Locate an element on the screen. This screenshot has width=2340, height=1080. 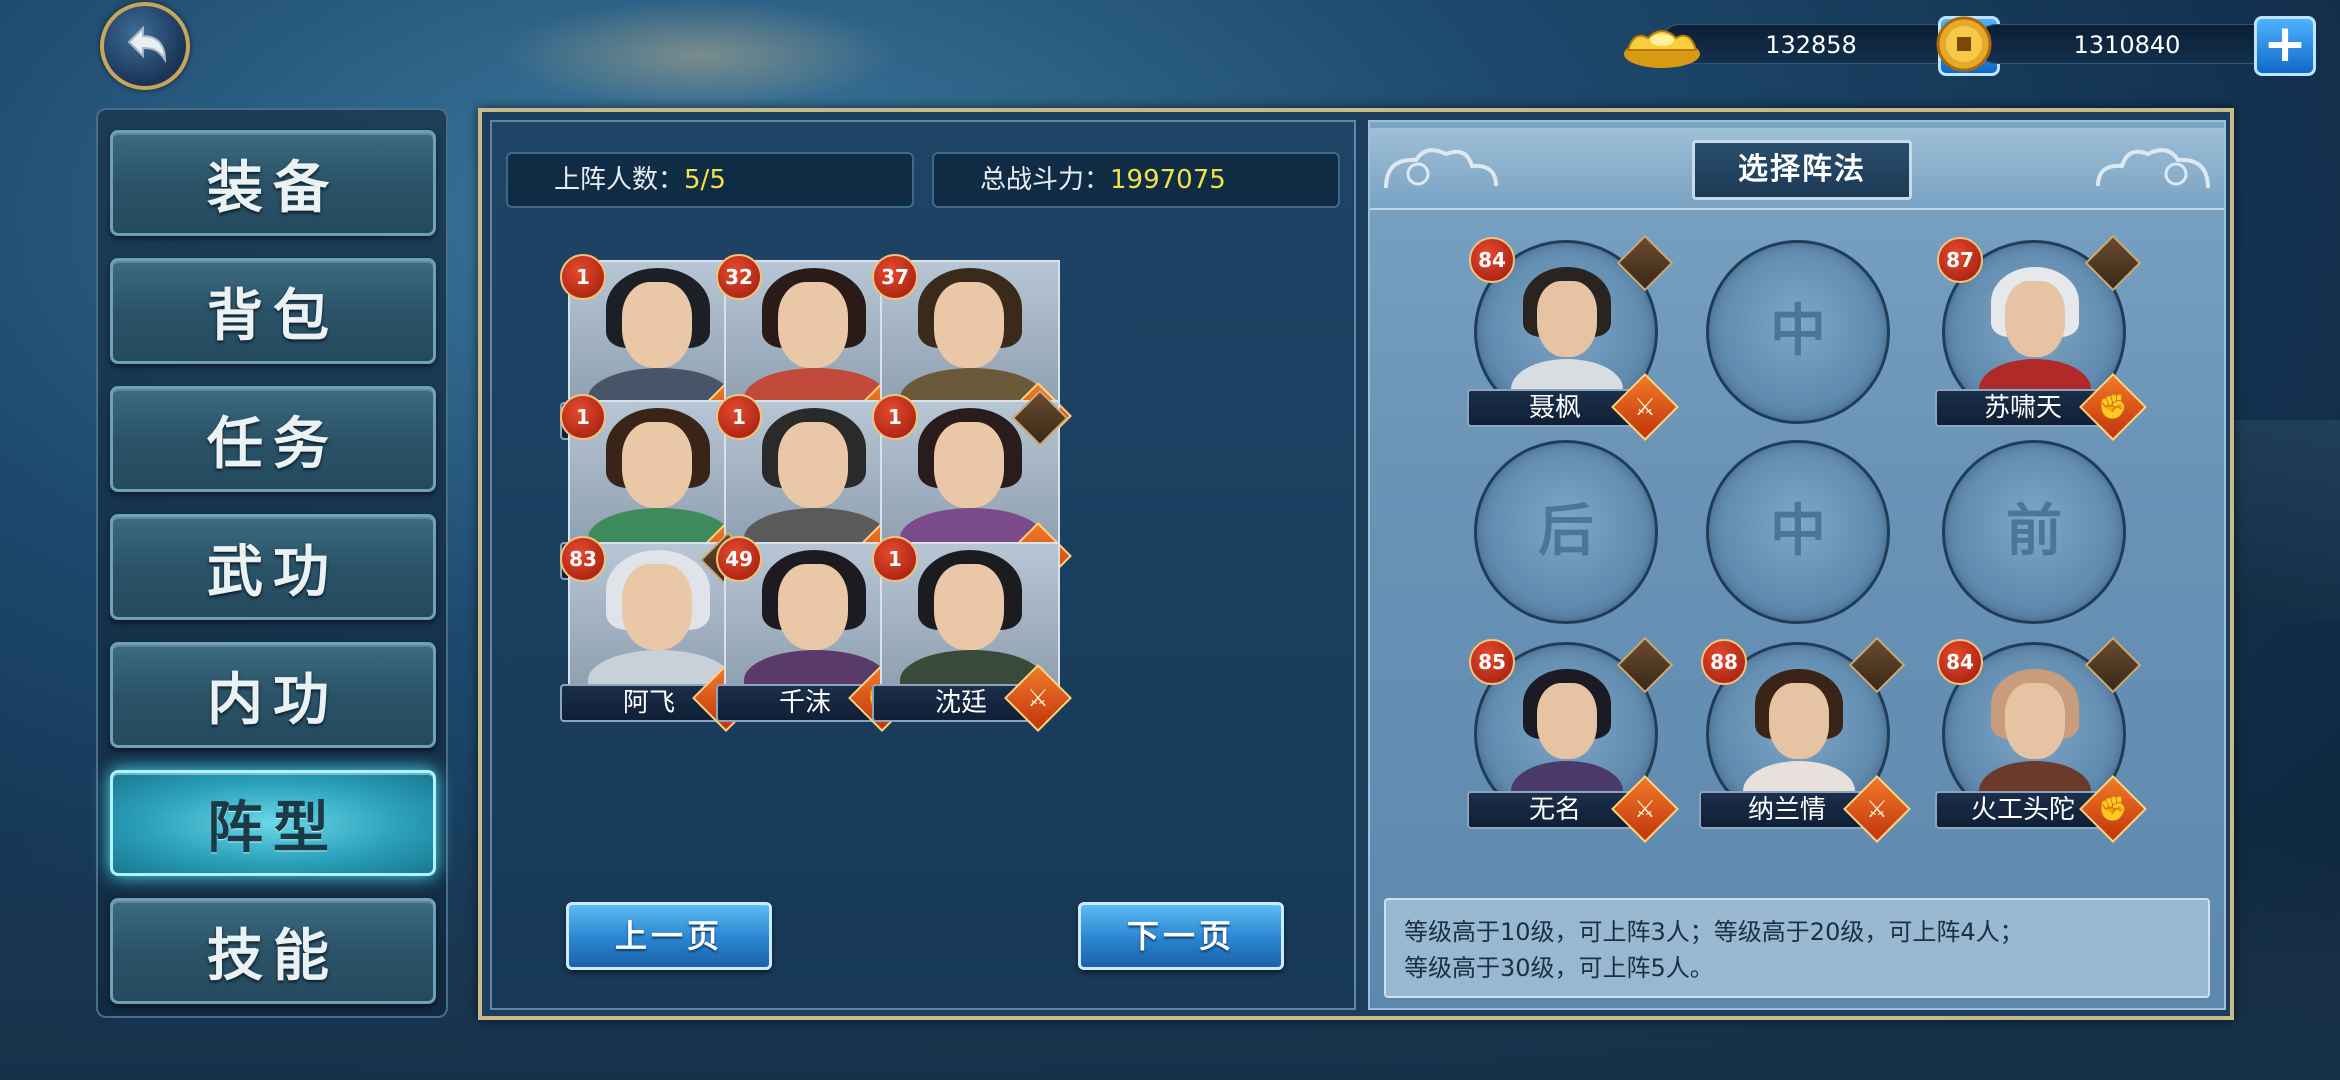
total-power: 总战斗力：1997075 is located at coordinates (1136, 180).